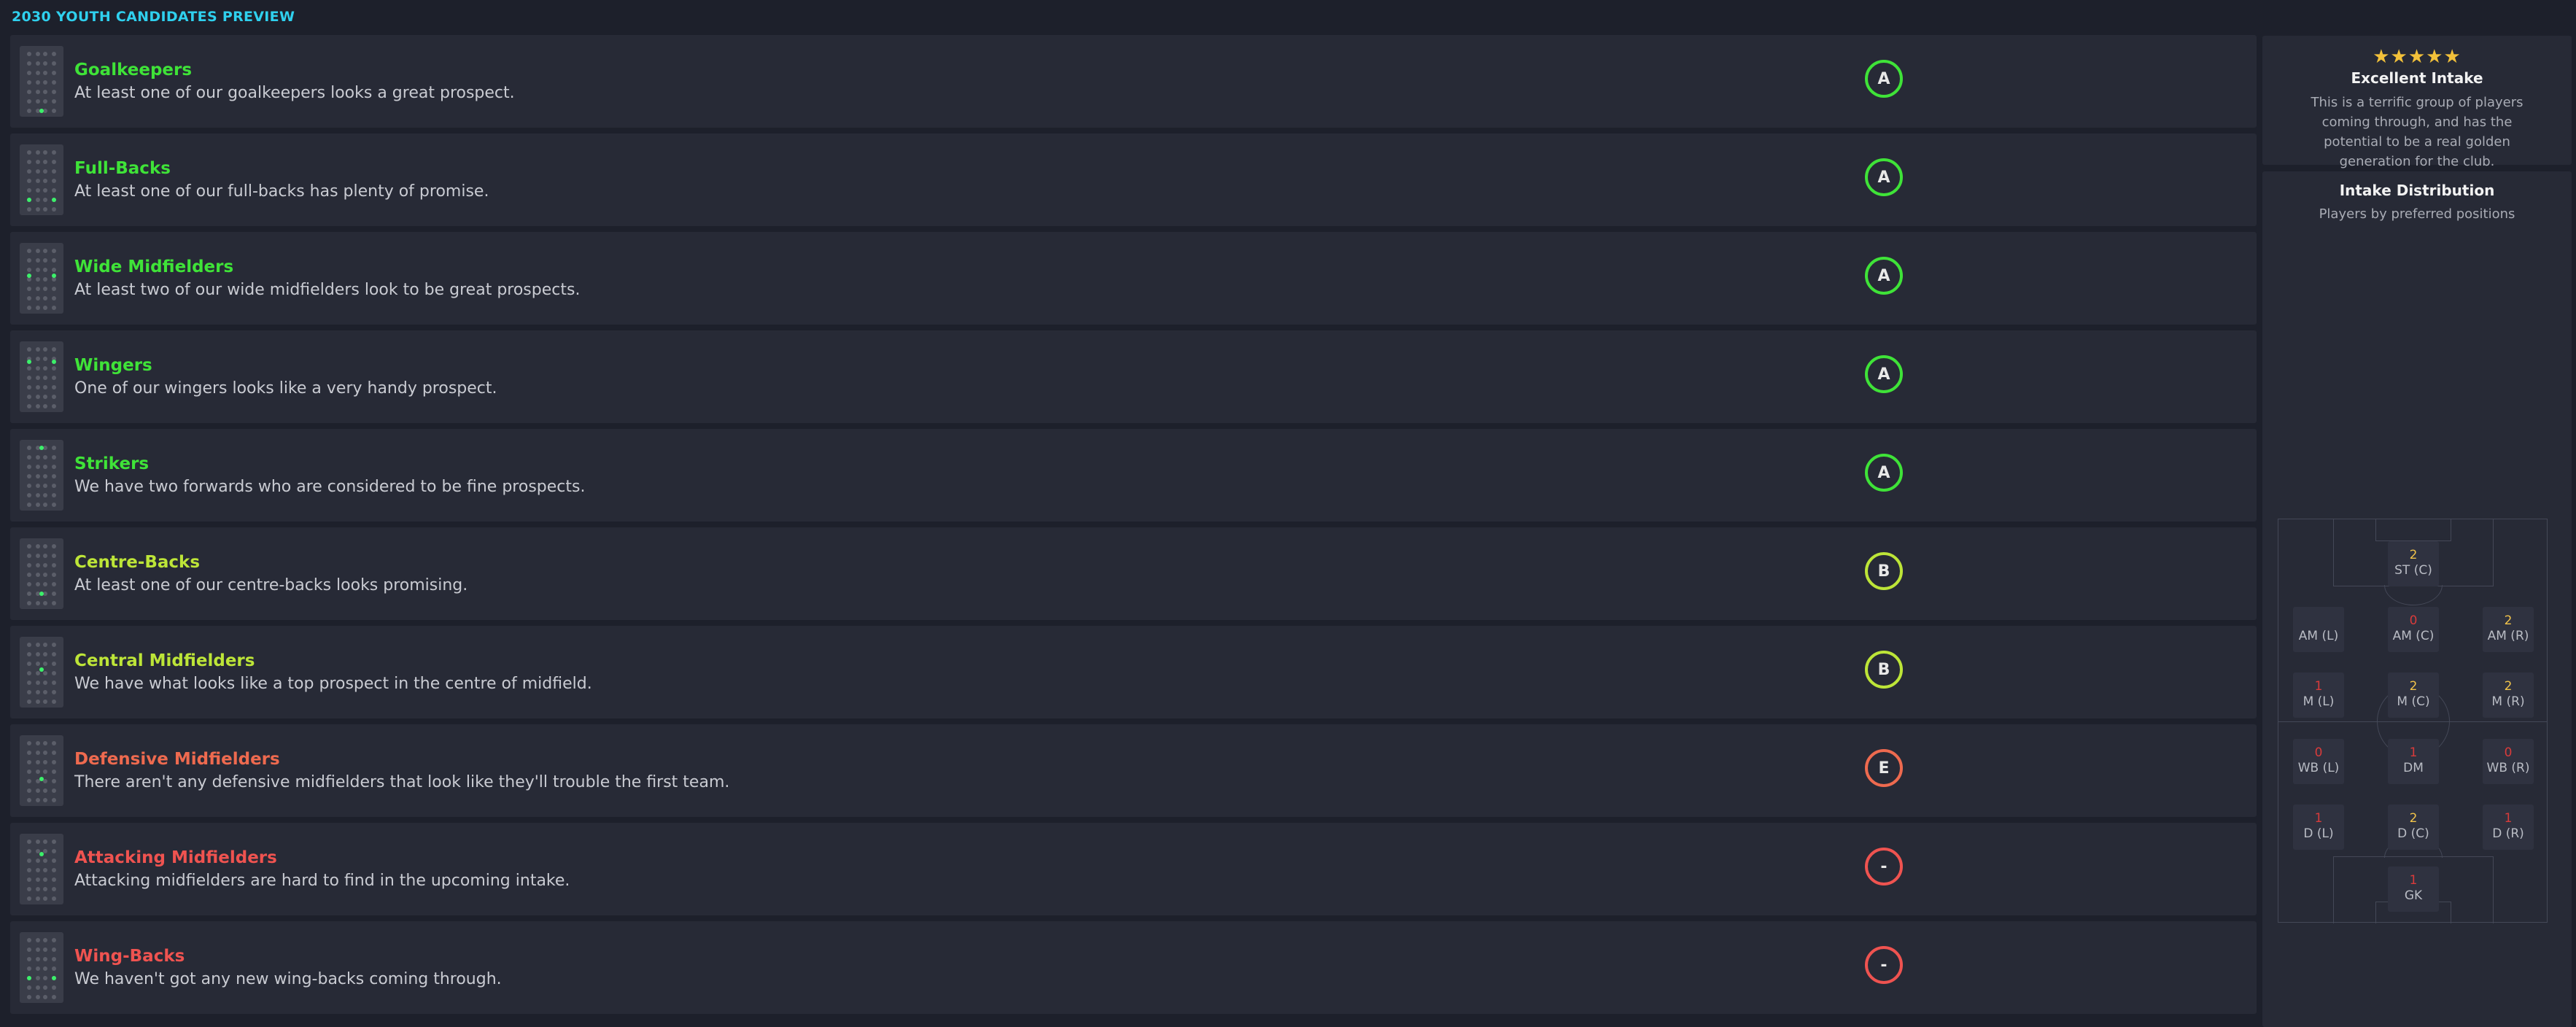  Describe the element at coordinates (154, 266) in the screenshot. I see `position-title: Wide Midfielders` at that location.